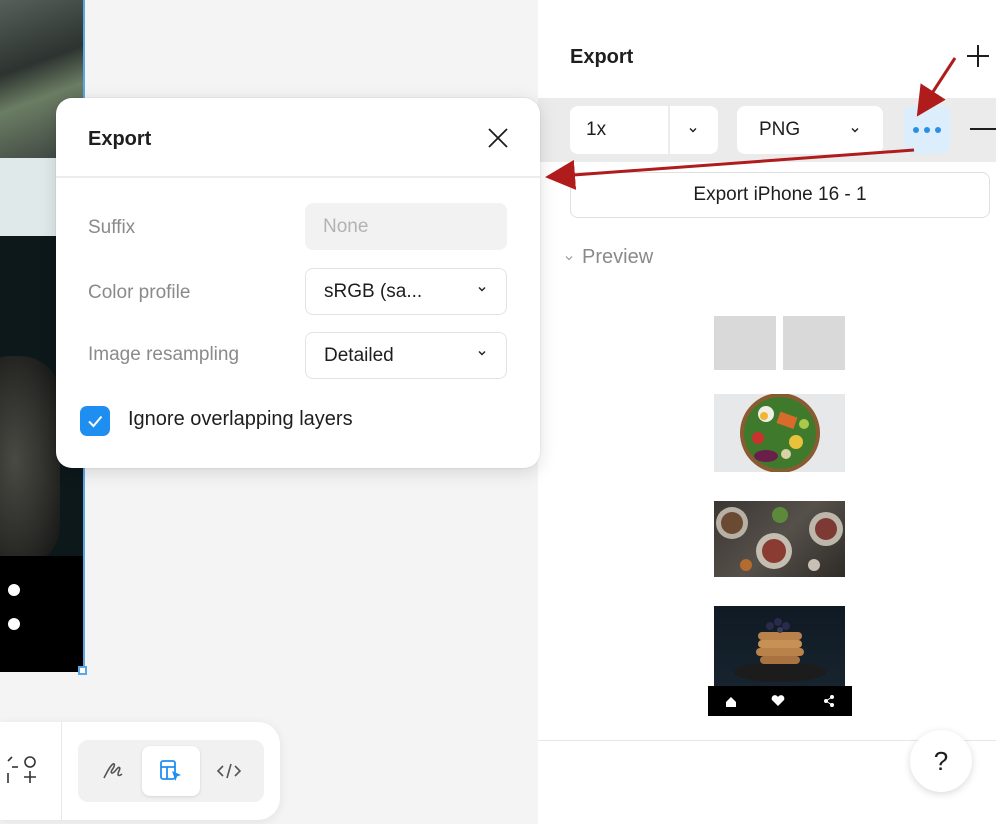 The height and width of the screenshot is (824, 996). I want to click on design-mode-button, so click(171, 771).